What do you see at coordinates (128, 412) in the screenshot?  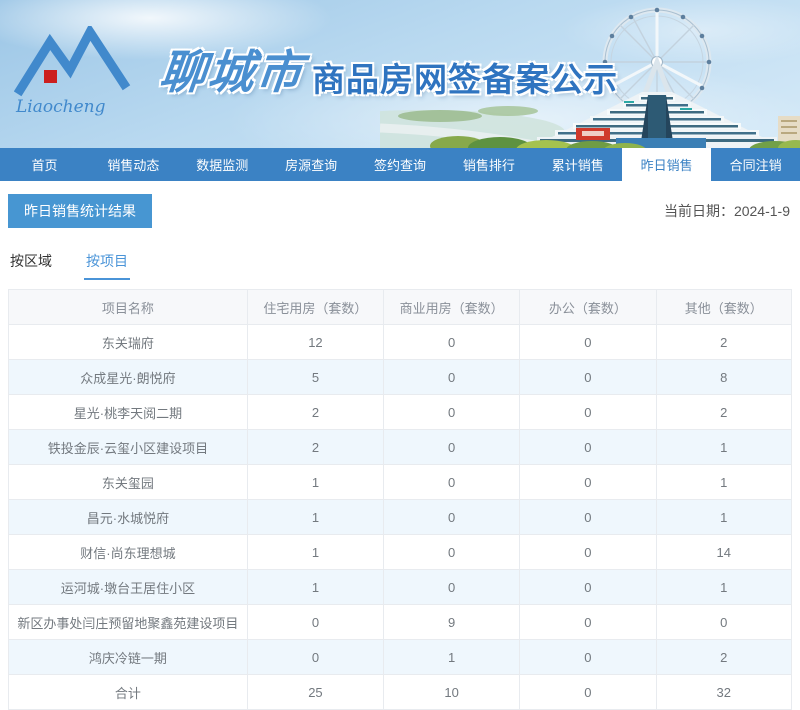 I see `table-cell: 星光·桃李天阅二期` at bounding box center [128, 412].